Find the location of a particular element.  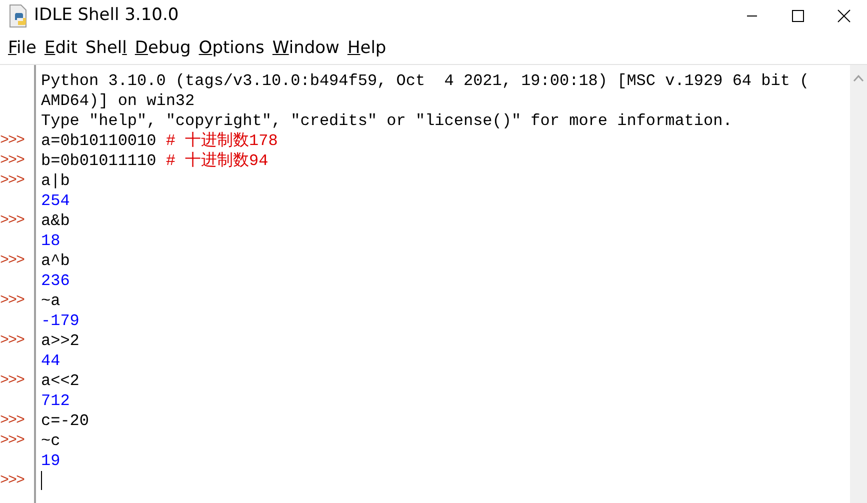

text-cursor is located at coordinates (41, 480).